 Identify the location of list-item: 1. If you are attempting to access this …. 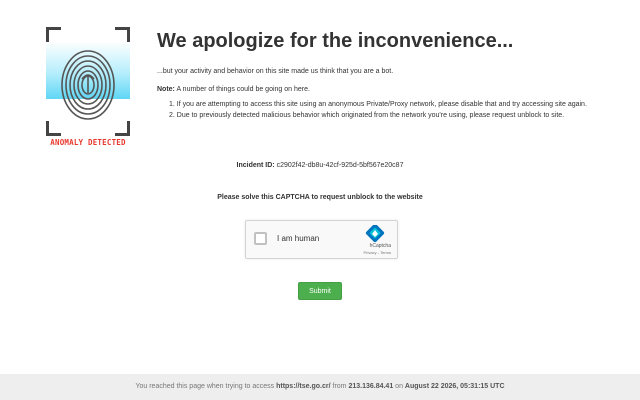
(378, 104).